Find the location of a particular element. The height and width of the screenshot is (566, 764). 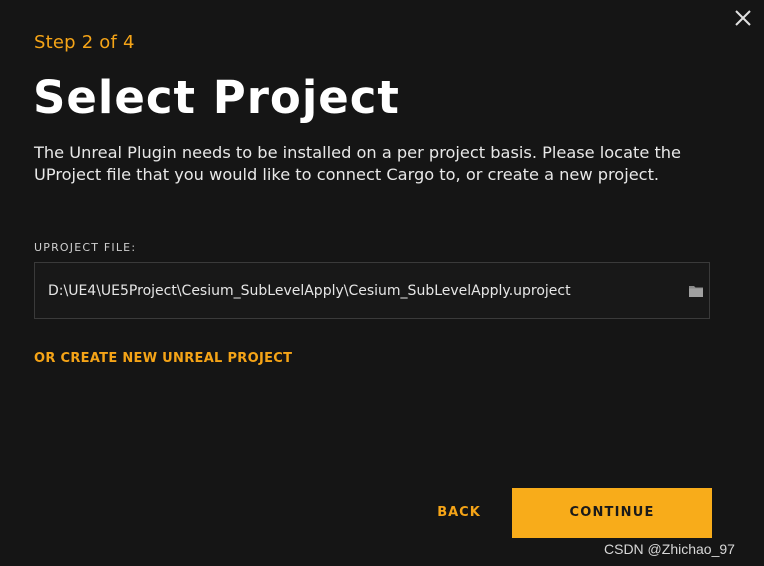

continue-button: CONTINUE is located at coordinates (612, 513).